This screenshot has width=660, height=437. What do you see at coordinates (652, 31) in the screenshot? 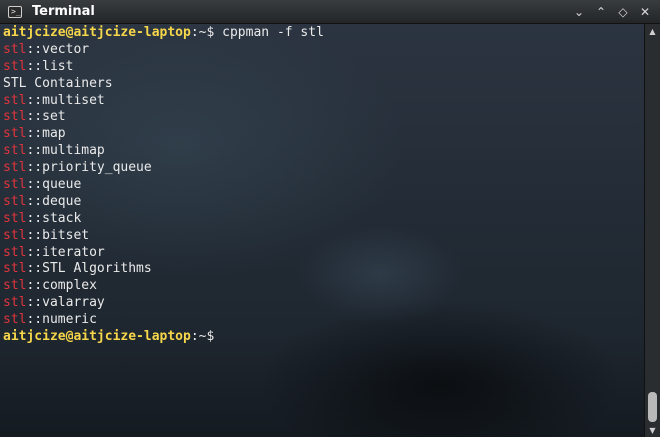
I see `scroll-up-arrow-icon: ▲` at bounding box center [652, 31].